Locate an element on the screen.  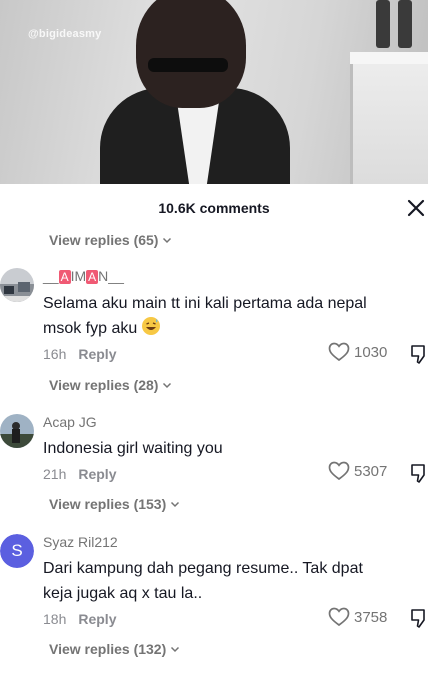
close-icon is located at coordinates (416, 209).